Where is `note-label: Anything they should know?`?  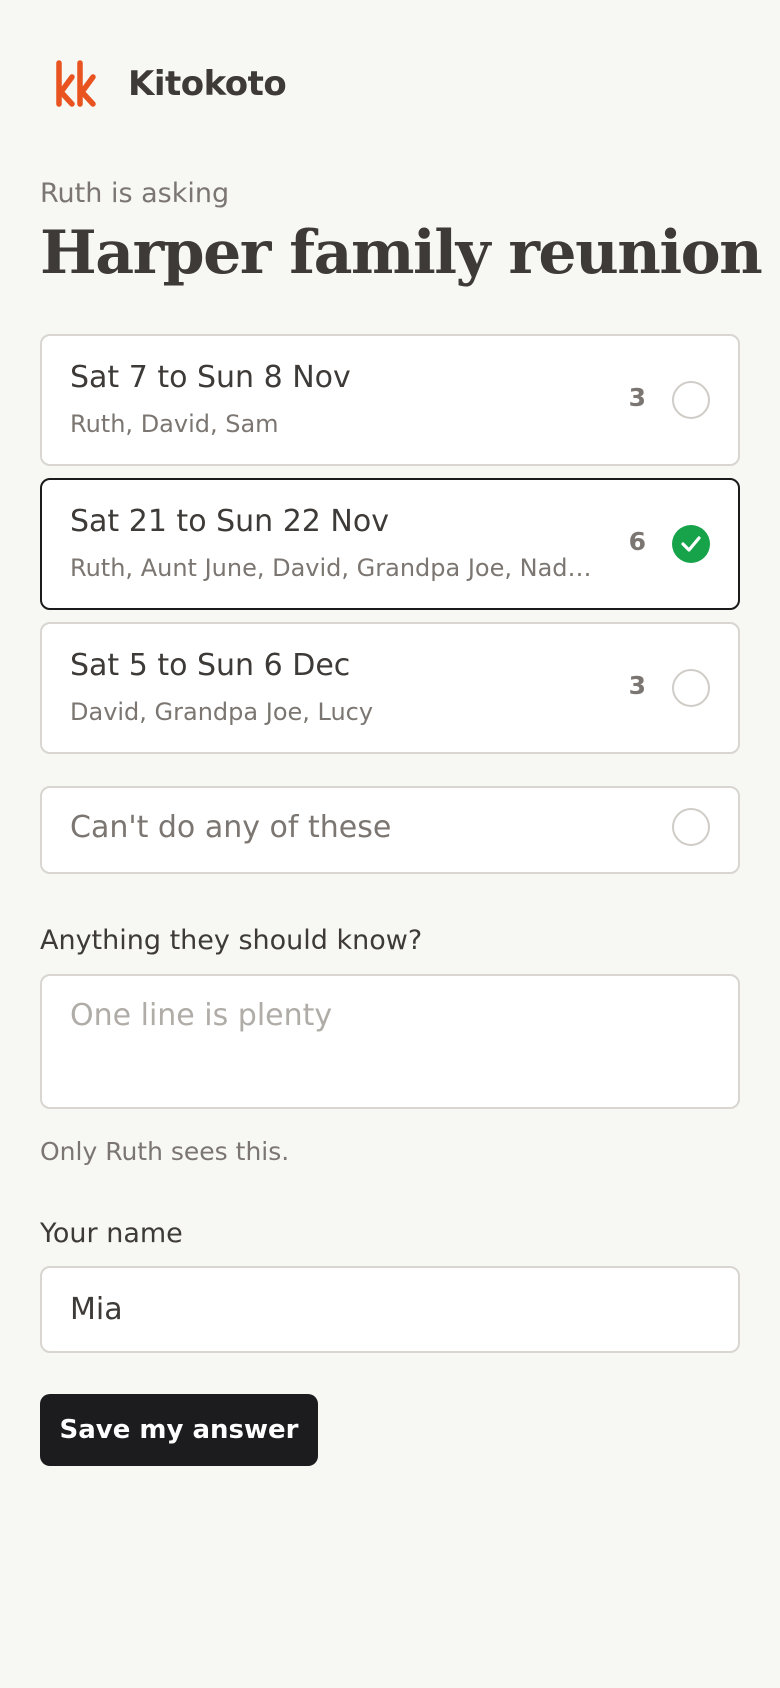
note-label: Anything they should know? is located at coordinates (231, 940).